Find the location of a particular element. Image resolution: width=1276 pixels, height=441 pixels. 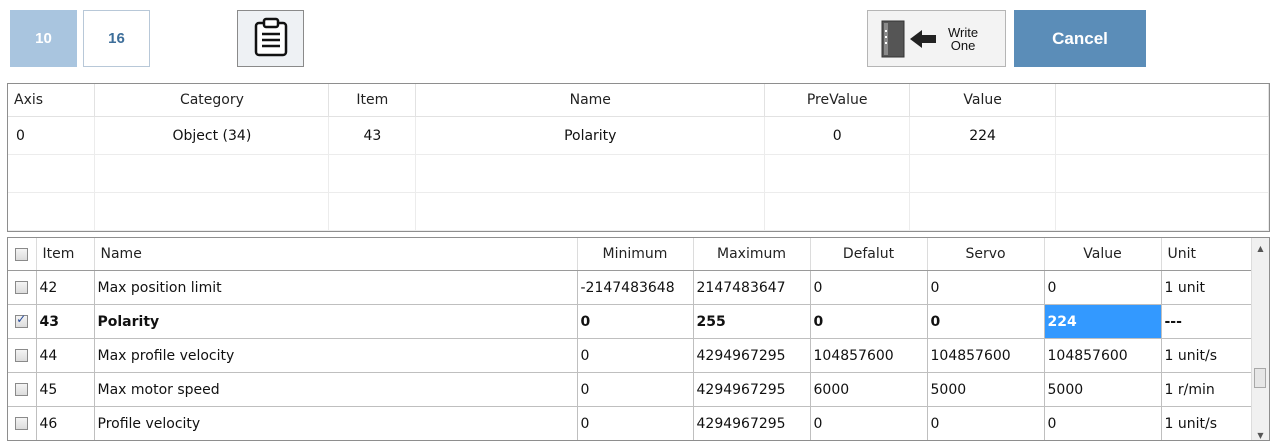

decimal-mode-button: 10 is located at coordinates (43, 38).